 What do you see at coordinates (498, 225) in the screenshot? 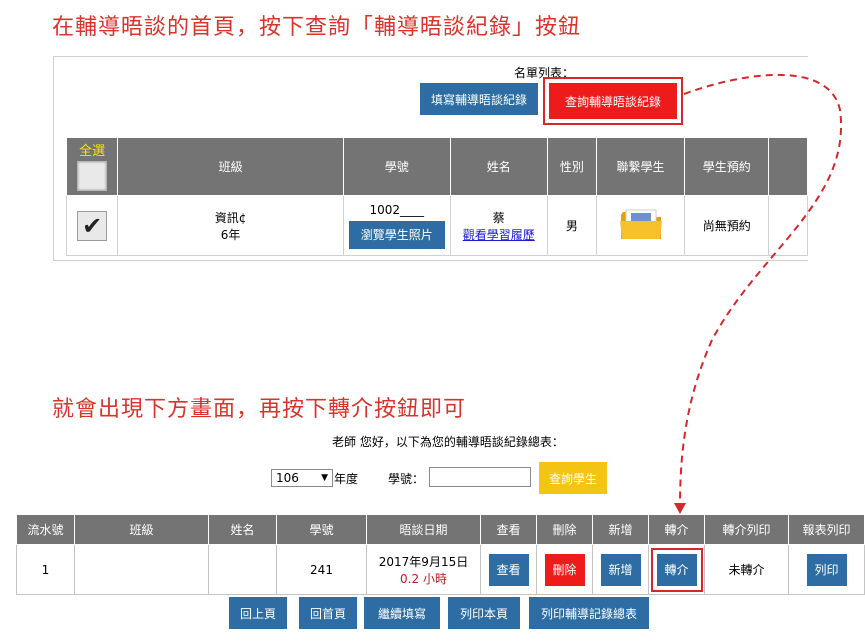
I see `name-cell: 蔡 觀看學習履歷` at bounding box center [498, 225].